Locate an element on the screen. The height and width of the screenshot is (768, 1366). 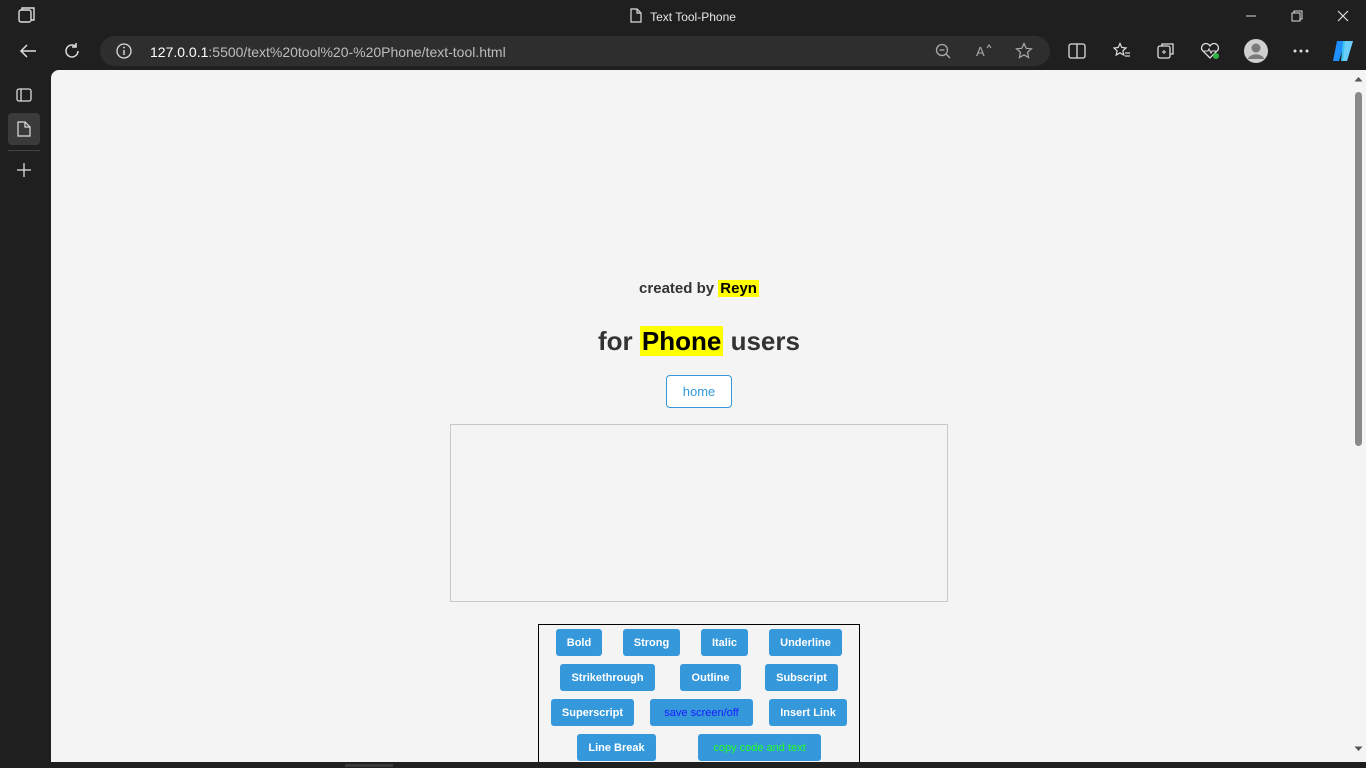
copy-code-and-text-button: copy code and text is located at coordinates (759, 747).